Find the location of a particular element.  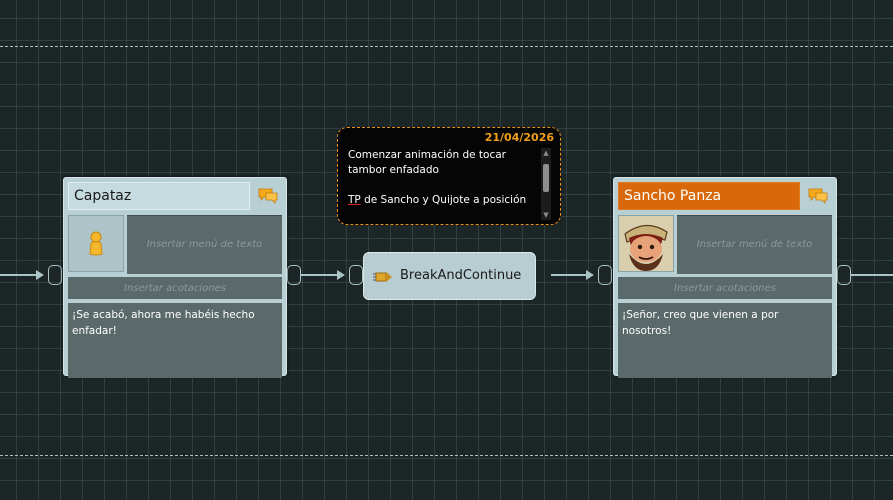

dialogue-text: ¡Señor, creo que vienen a por nosotros! is located at coordinates (725, 340).